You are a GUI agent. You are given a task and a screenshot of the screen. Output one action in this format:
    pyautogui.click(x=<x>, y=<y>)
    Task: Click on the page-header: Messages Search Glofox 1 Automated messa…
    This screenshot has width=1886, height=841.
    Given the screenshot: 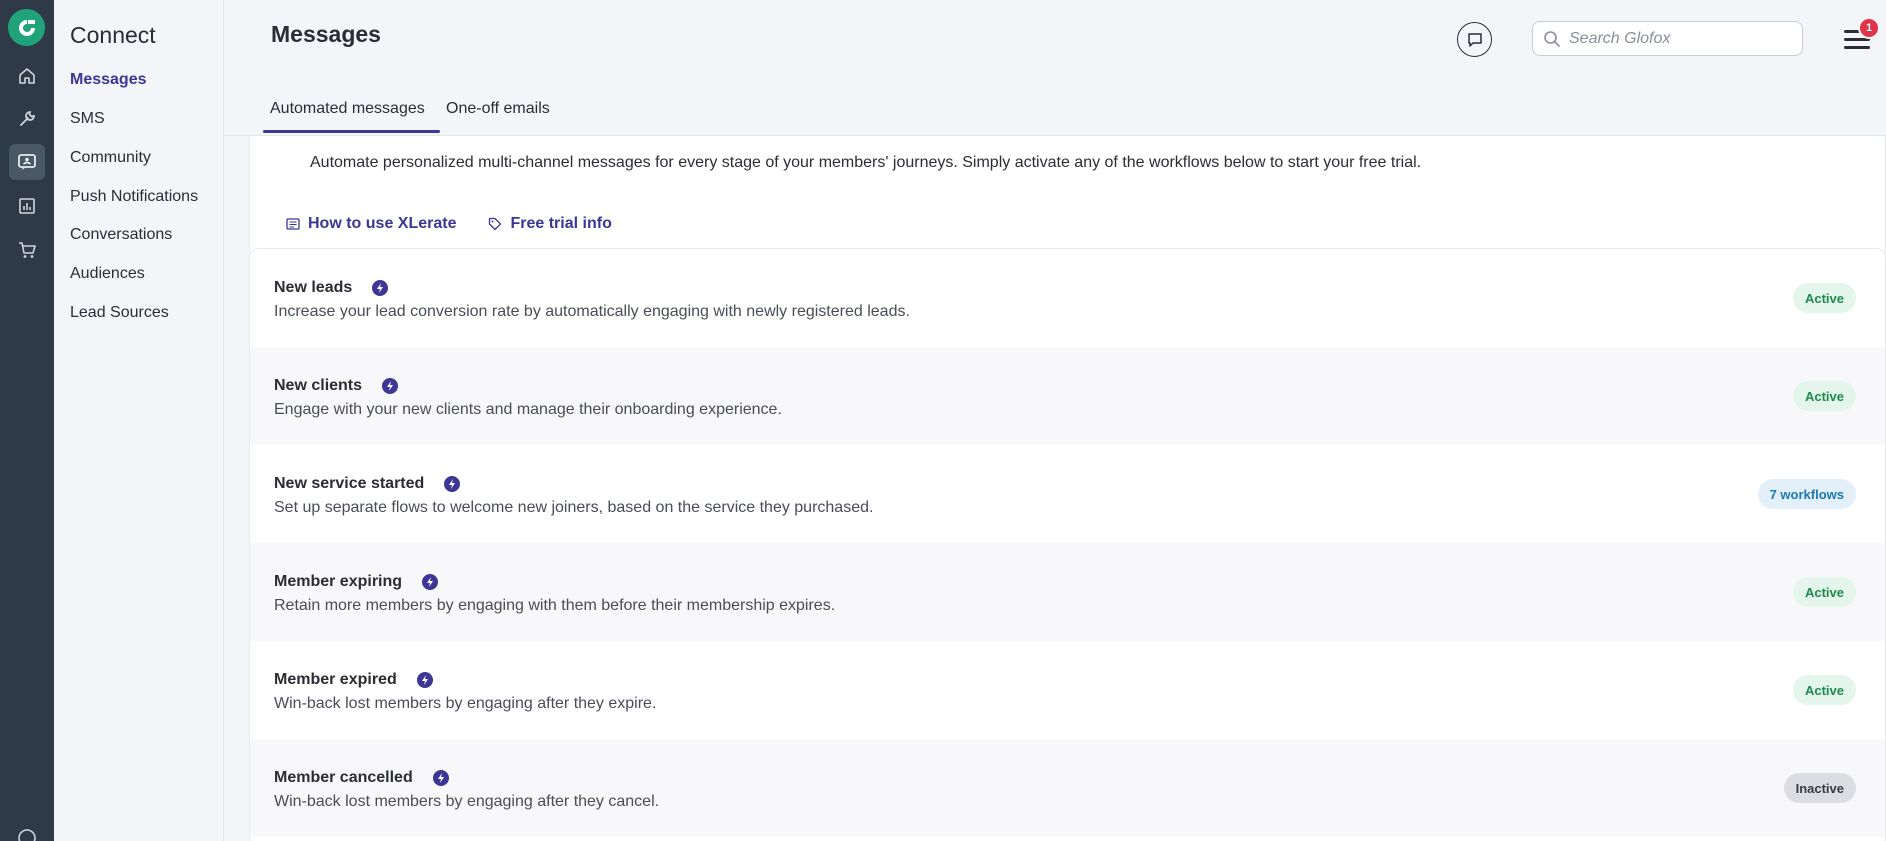 What is the action you would take?
    pyautogui.click(x=1055, y=68)
    